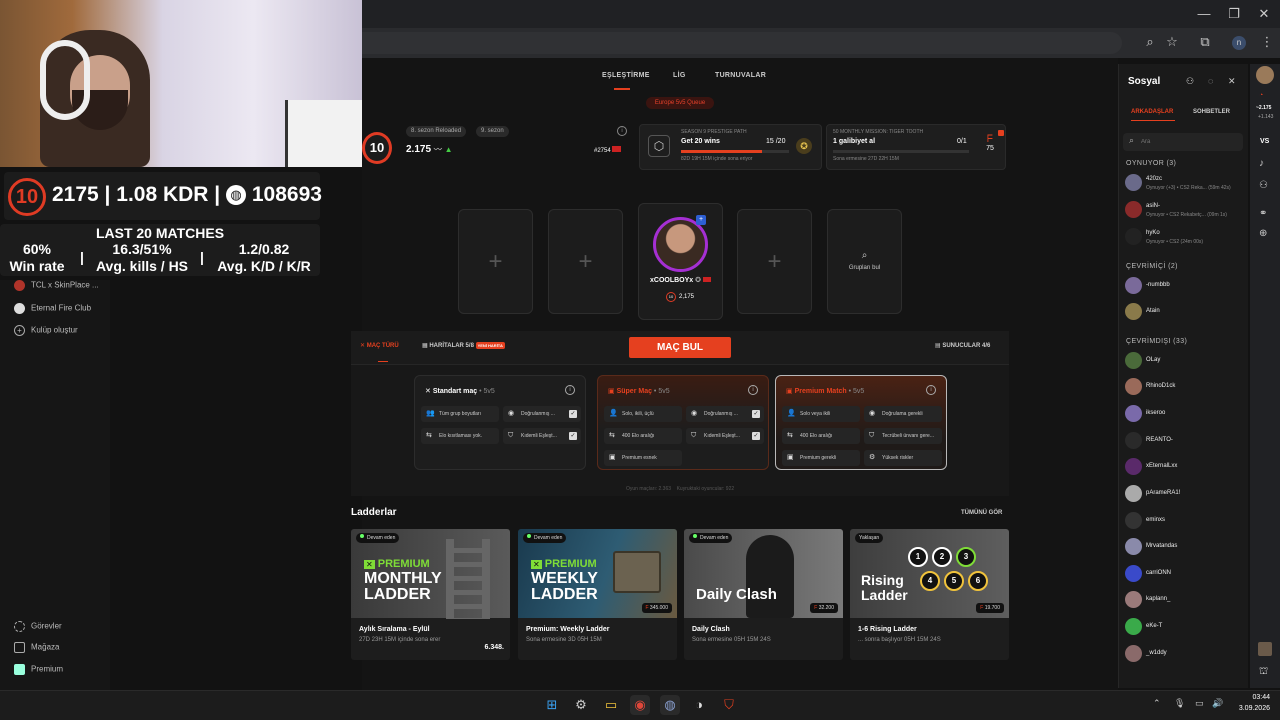 The height and width of the screenshot is (720, 1280). Describe the element at coordinates (1152, 112) in the screenshot. I see `tab-friends: ARKADAŞLAR` at that location.